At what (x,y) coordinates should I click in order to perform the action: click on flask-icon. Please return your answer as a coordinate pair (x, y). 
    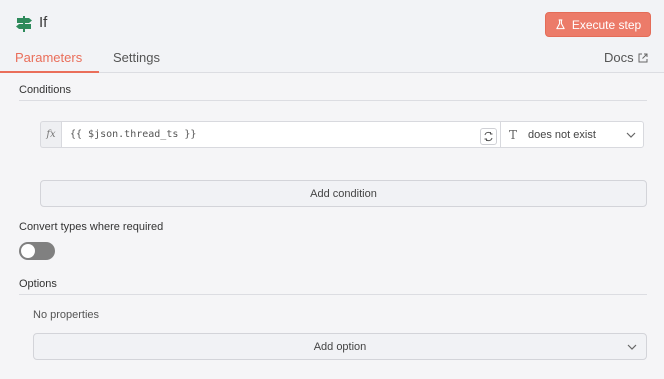
    Looking at the image, I should click on (560, 24).